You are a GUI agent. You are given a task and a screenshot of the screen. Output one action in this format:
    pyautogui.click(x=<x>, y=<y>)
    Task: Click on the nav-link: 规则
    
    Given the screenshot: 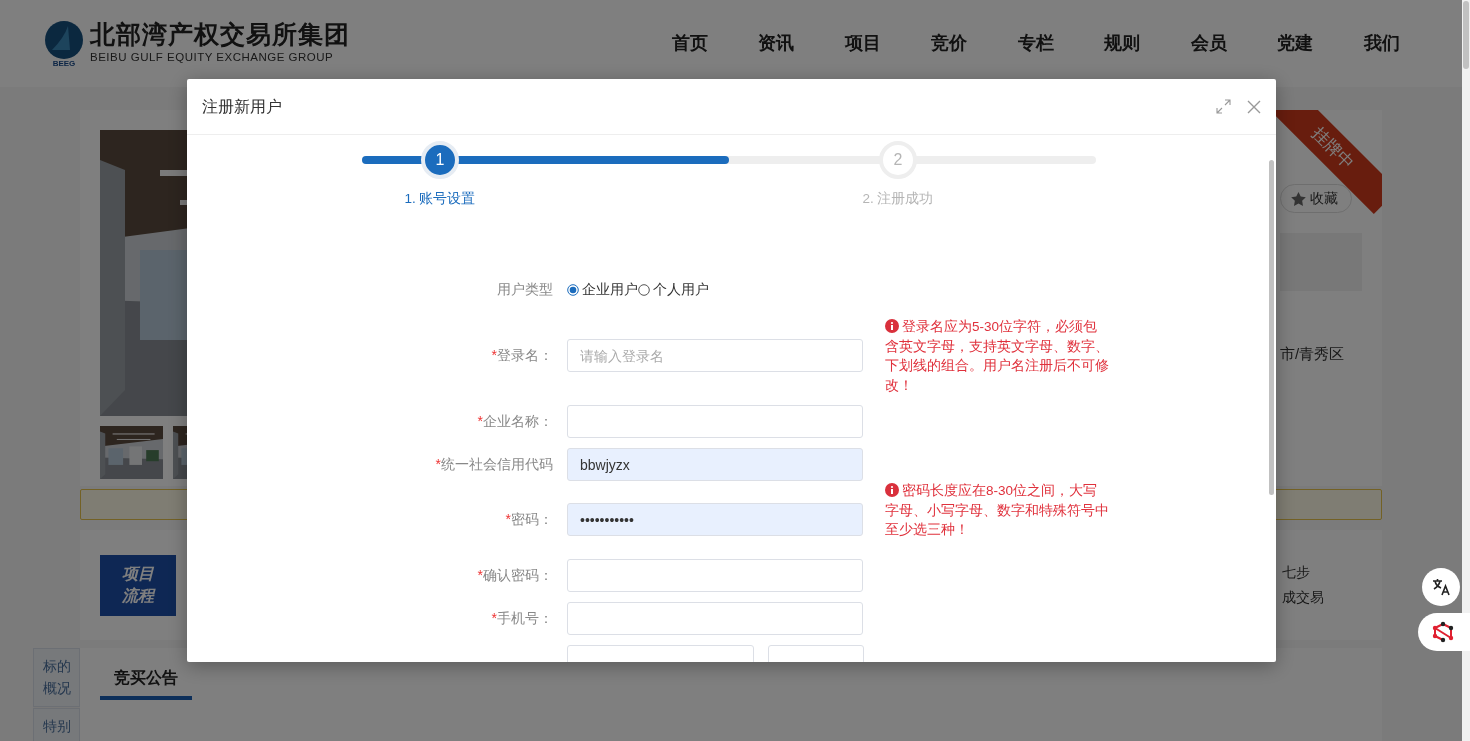 What is the action you would take?
    pyautogui.click(x=1122, y=43)
    